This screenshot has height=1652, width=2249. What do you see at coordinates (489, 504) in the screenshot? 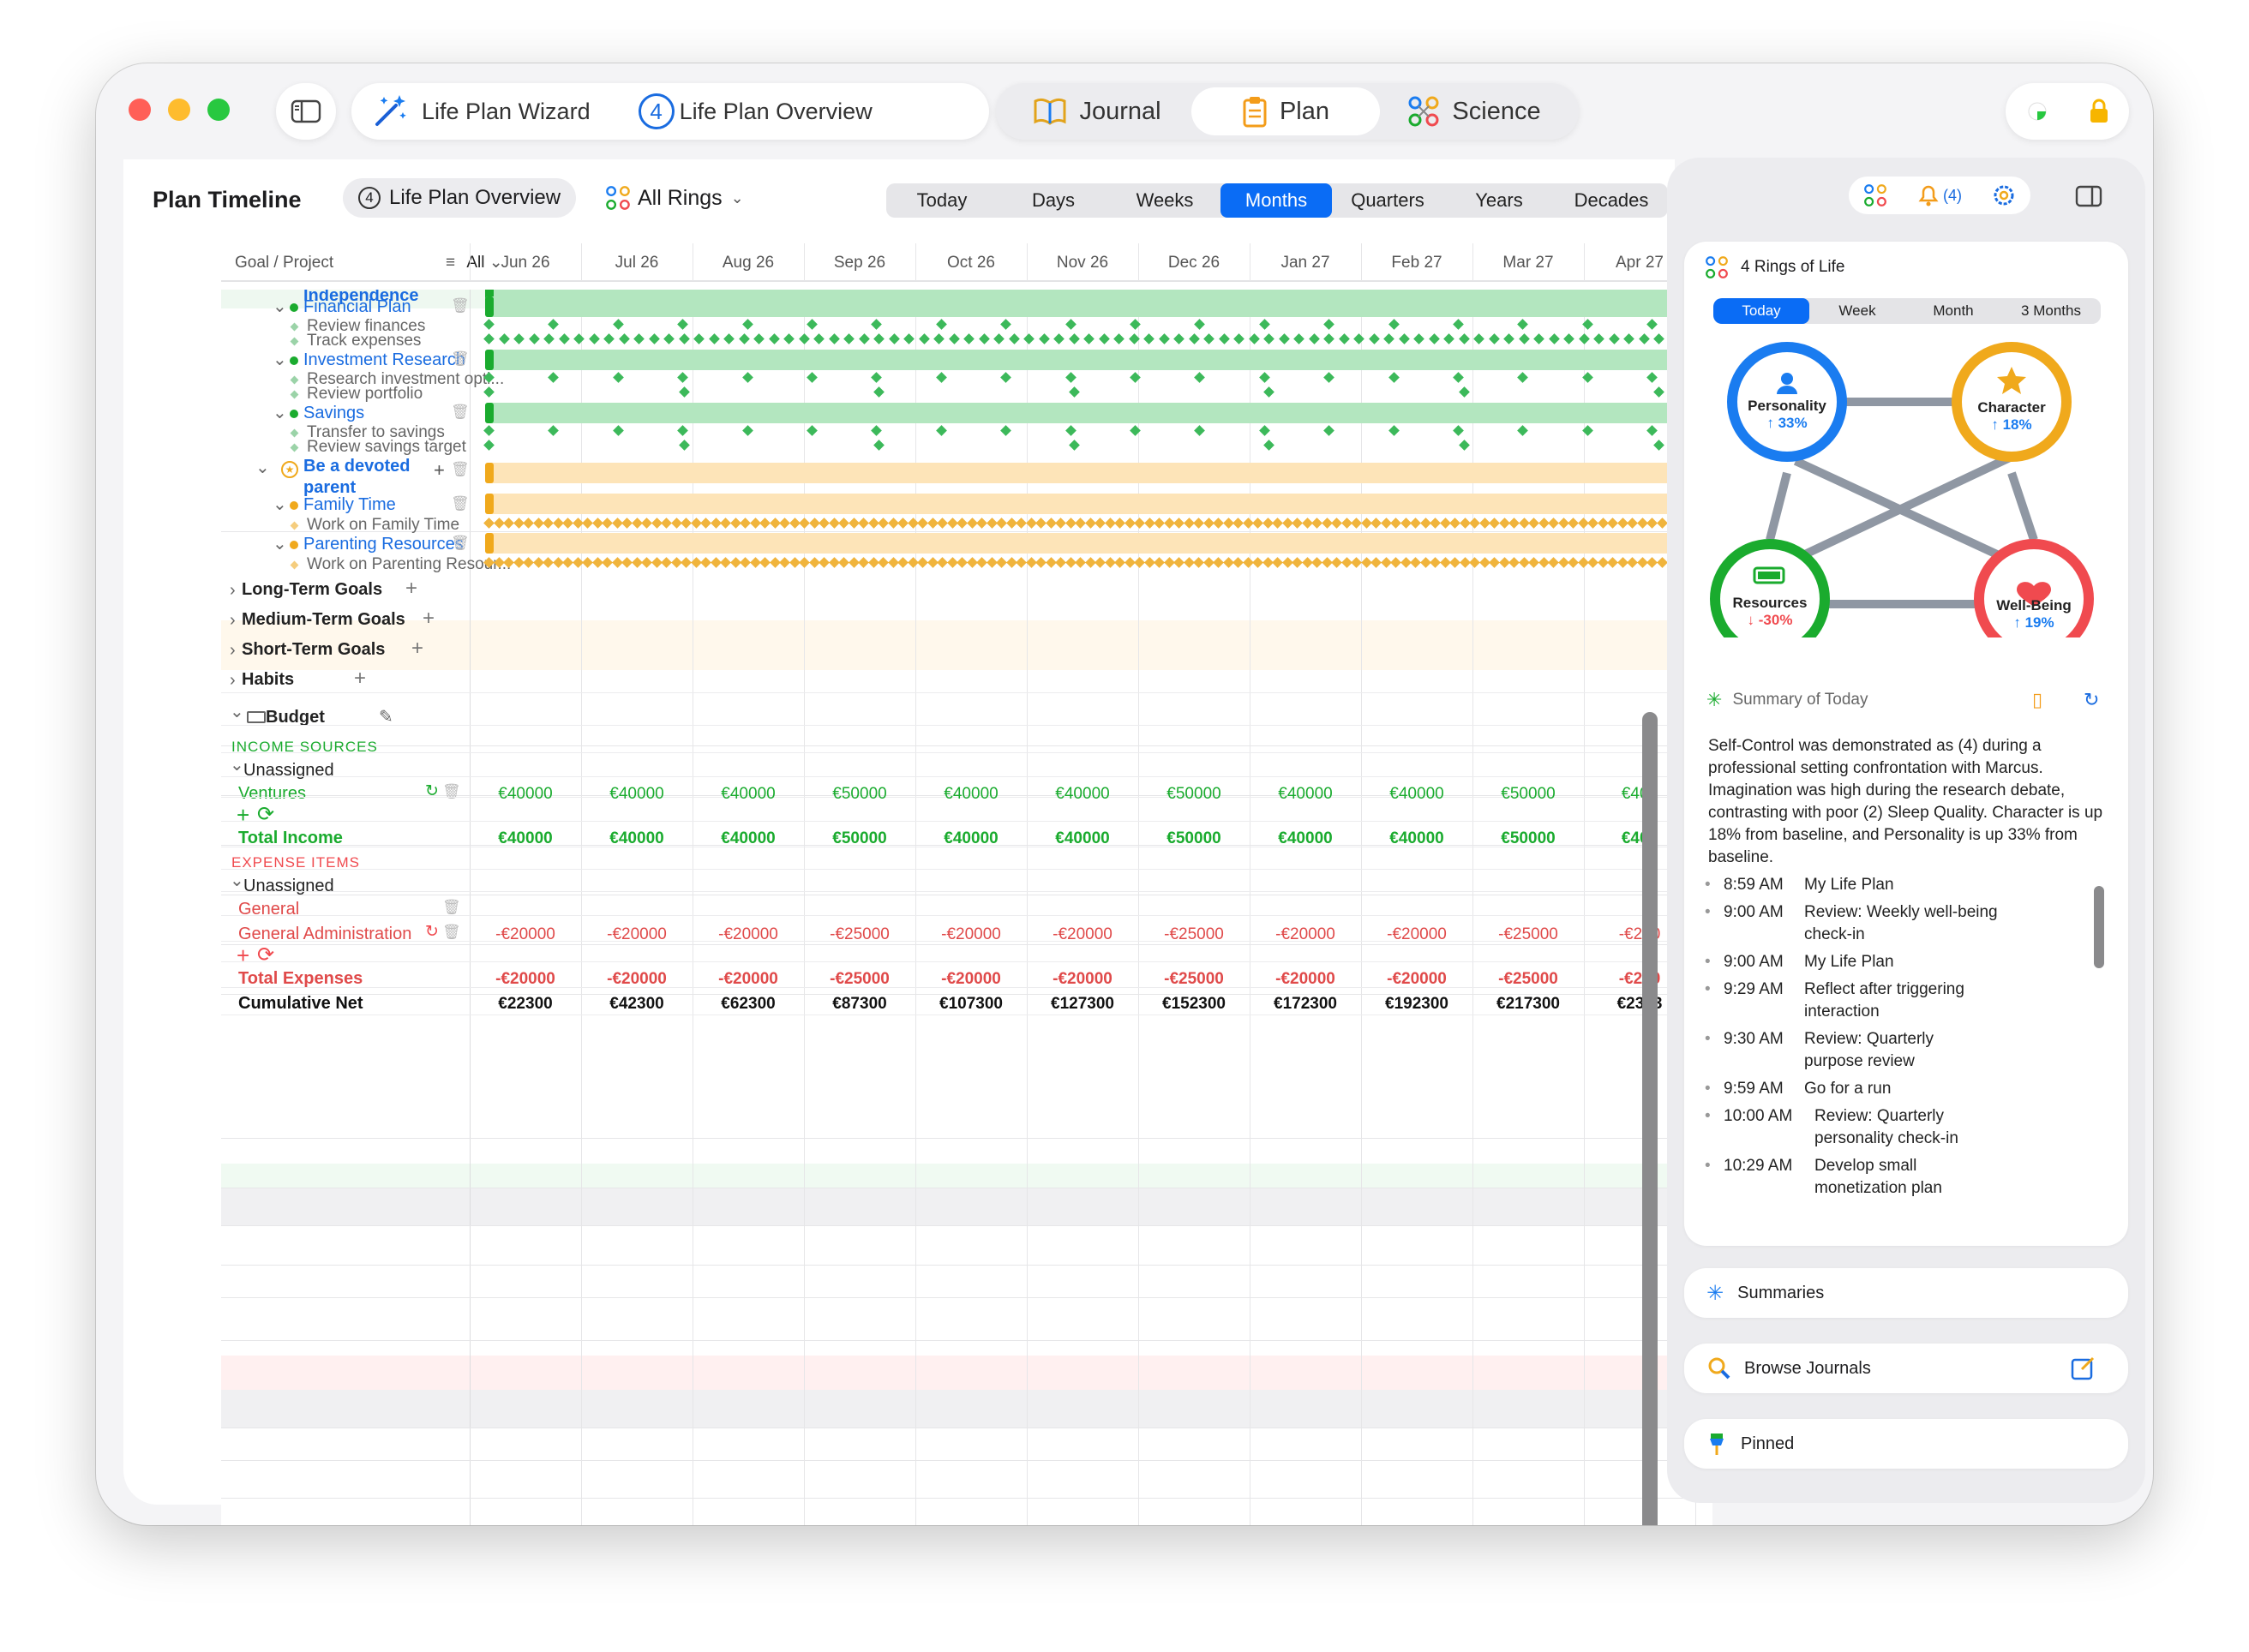
I see `bar-start-handle` at bounding box center [489, 504].